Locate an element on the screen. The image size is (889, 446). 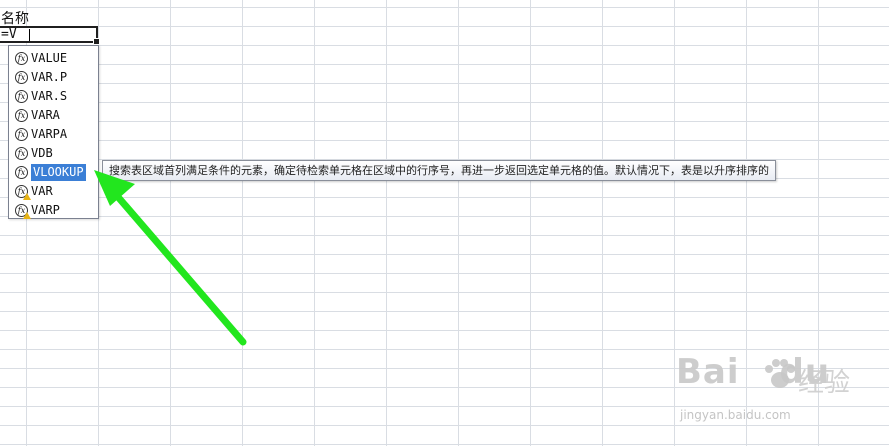
arrow-shaft is located at coordinates (177, 266).